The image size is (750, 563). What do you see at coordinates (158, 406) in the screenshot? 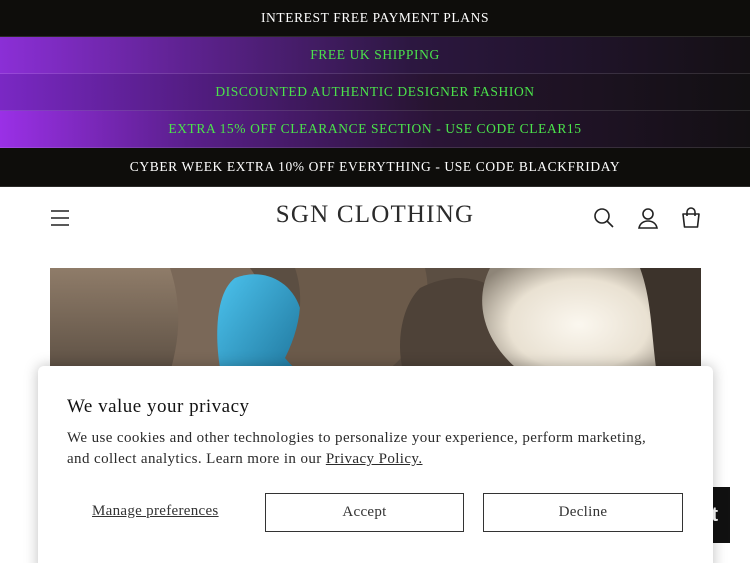
I see `consent-title: We value your privacy` at bounding box center [158, 406].